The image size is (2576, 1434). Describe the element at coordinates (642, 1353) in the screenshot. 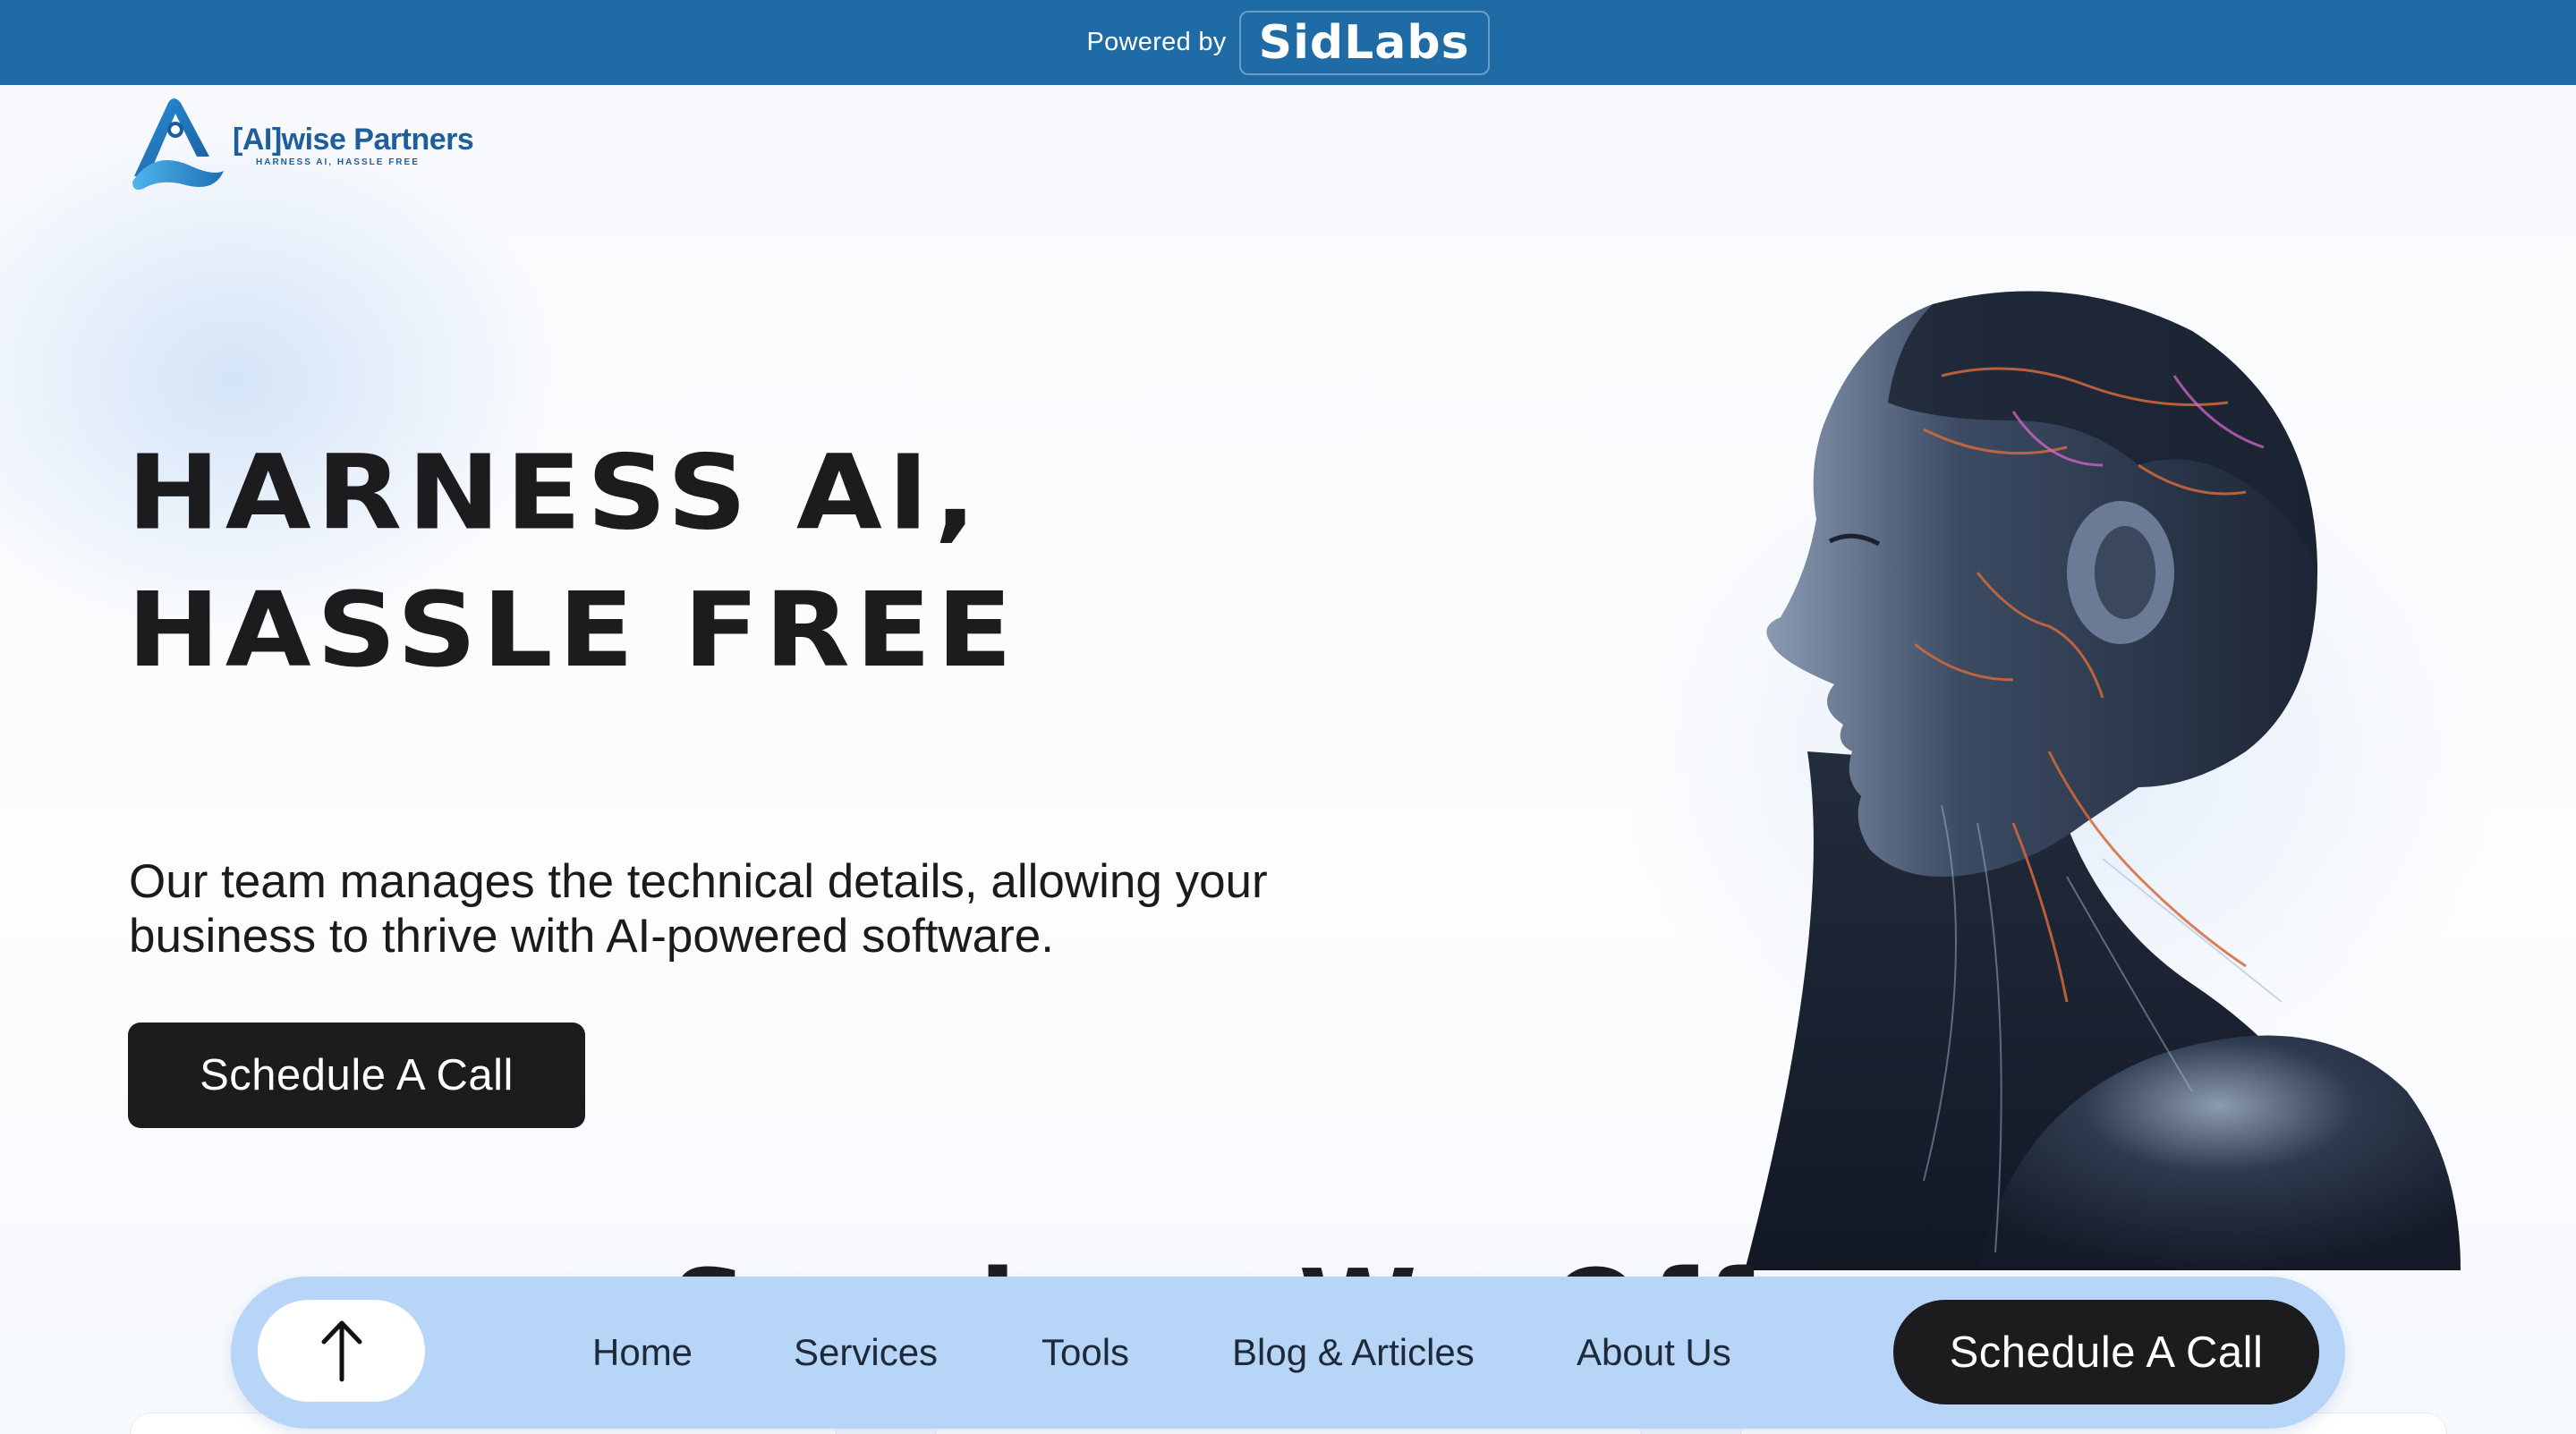

I see `nav-item-home: Home` at that location.